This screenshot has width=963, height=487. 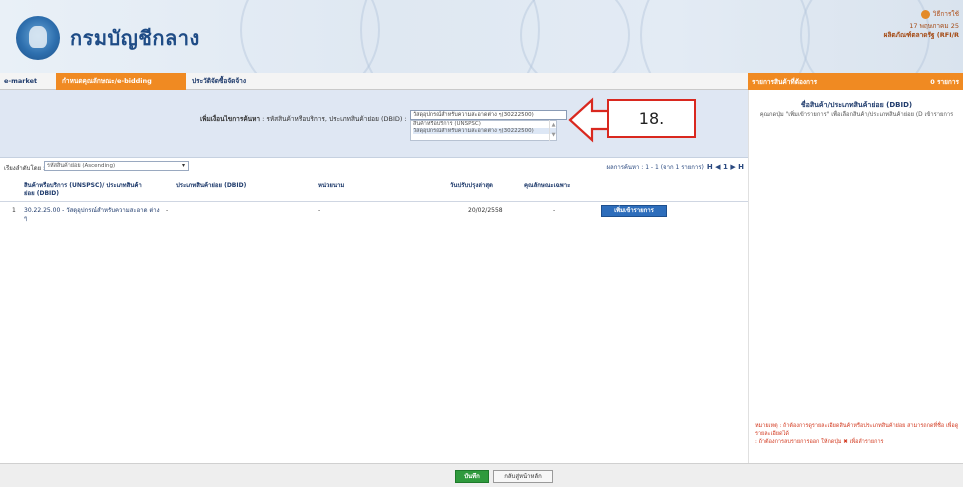 What do you see at coordinates (14, 210) in the screenshot?
I see `row-index: 1` at bounding box center [14, 210].